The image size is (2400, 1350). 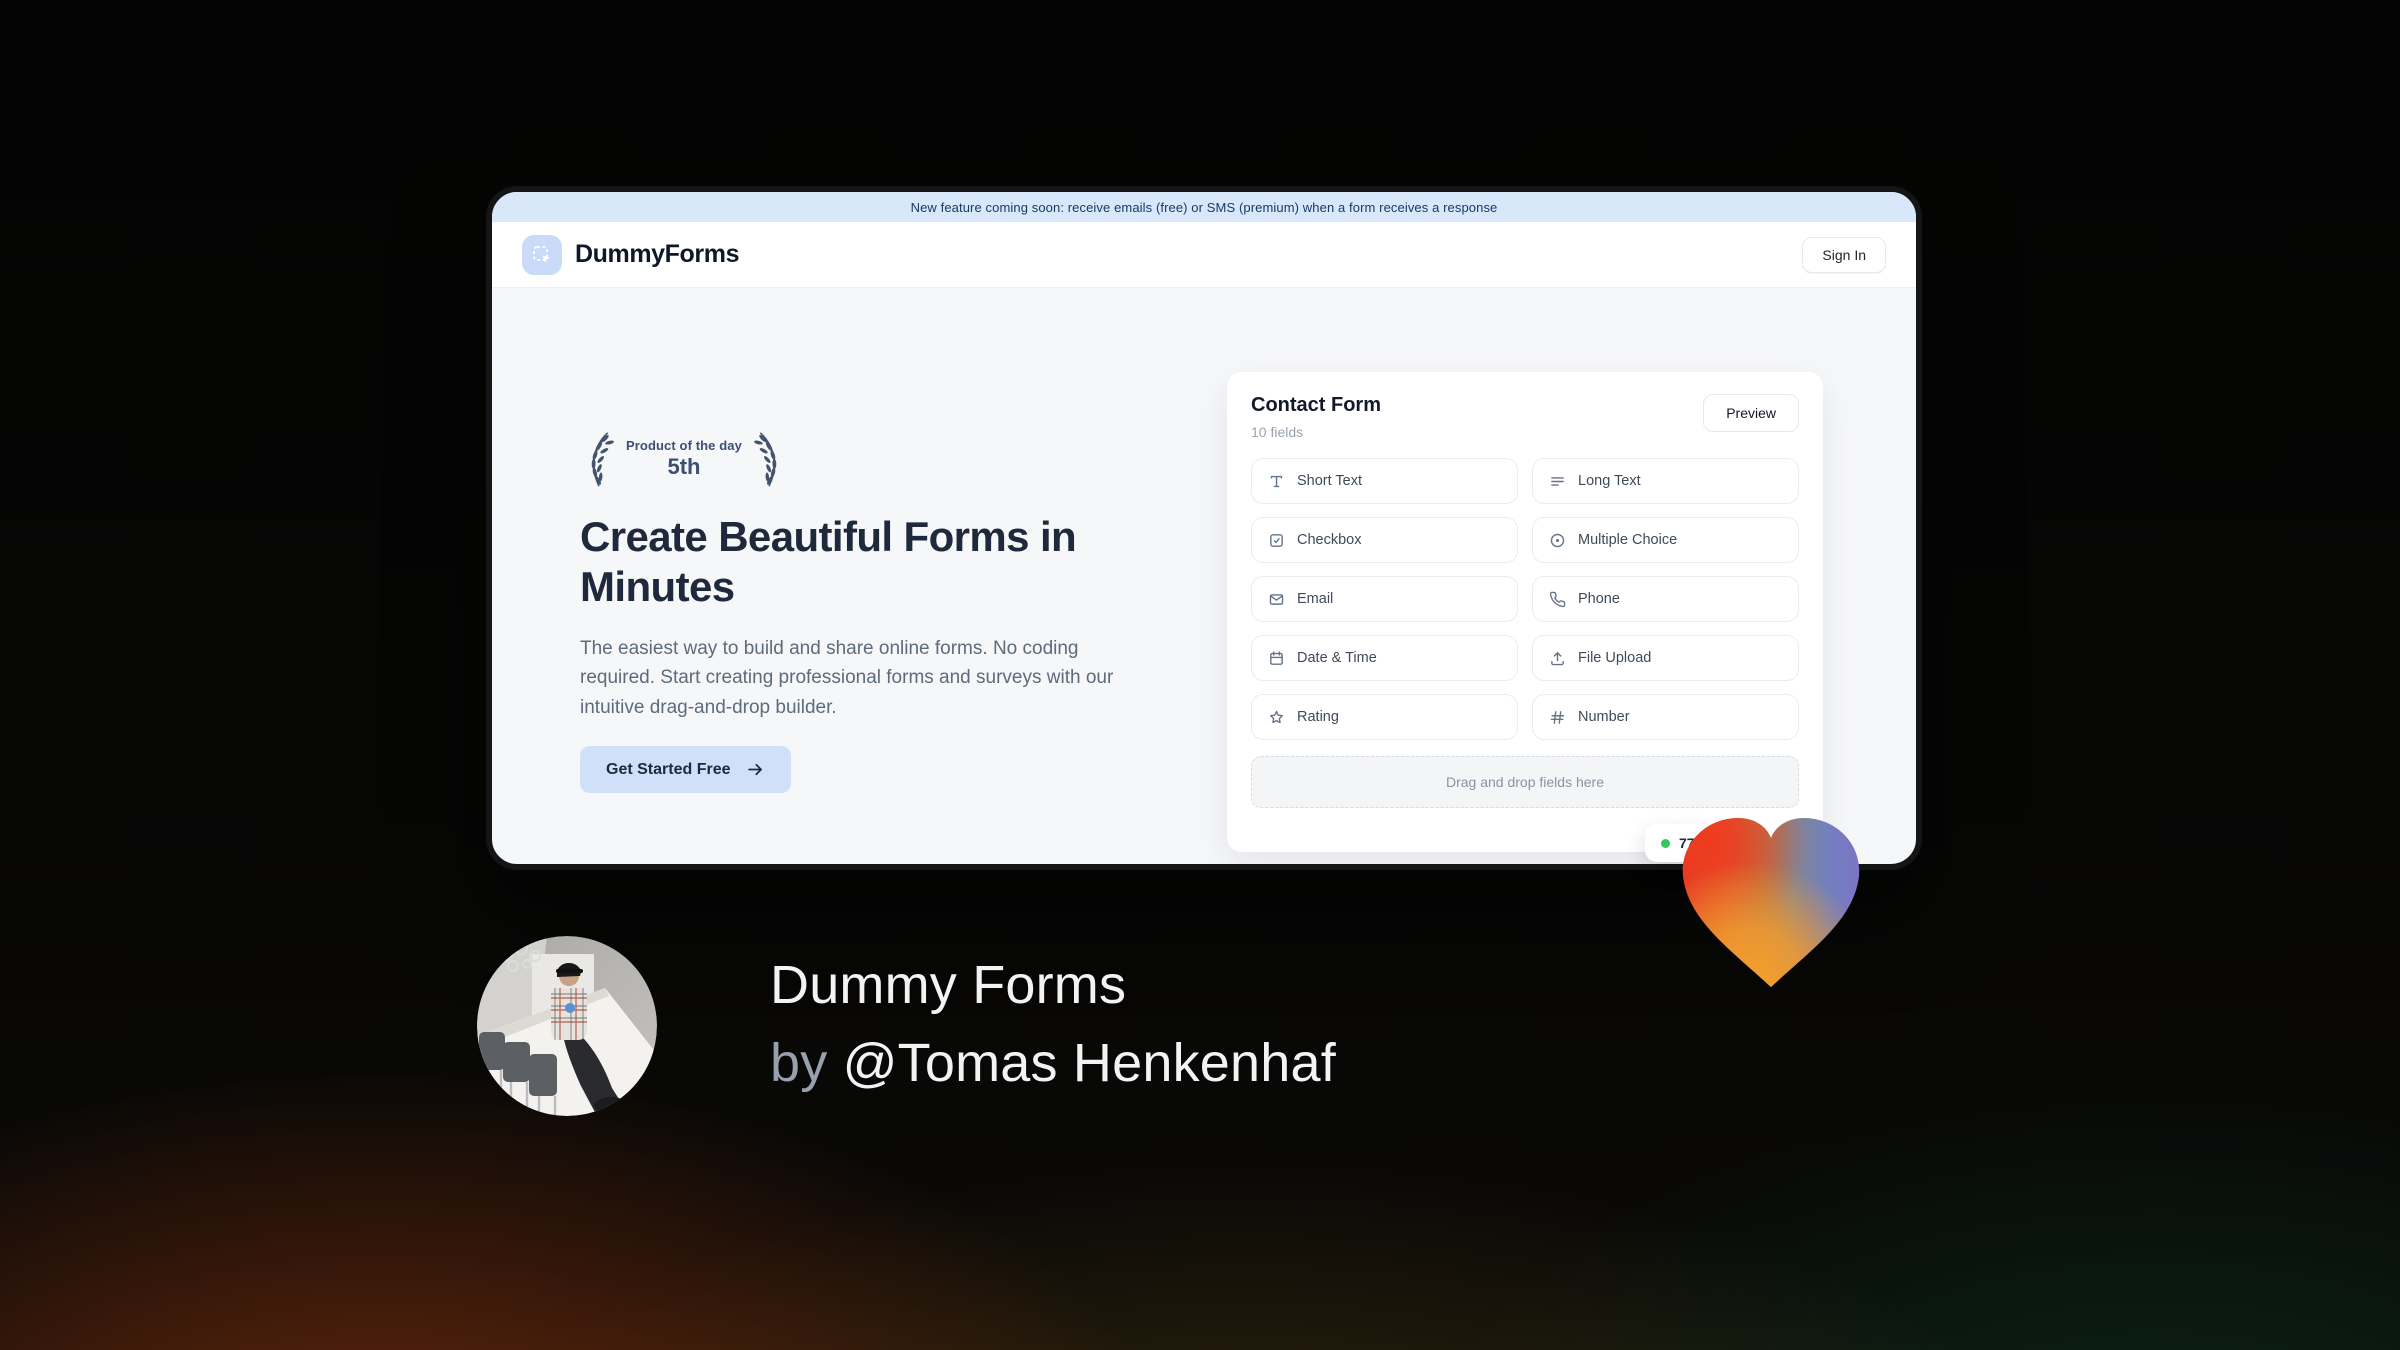 What do you see at coordinates (1384, 717) in the screenshot?
I see `field-button-rating: Rating` at bounding box center [1384, 717].